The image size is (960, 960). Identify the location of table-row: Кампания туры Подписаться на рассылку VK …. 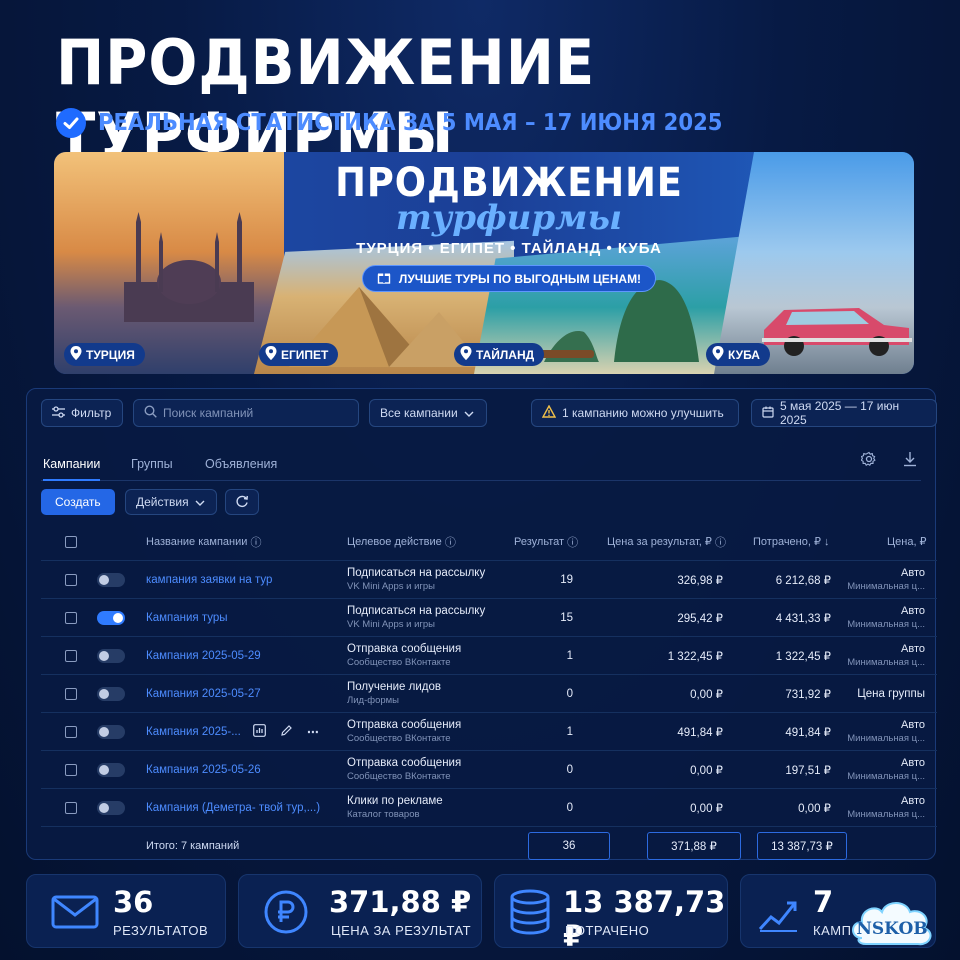
(489, 618).